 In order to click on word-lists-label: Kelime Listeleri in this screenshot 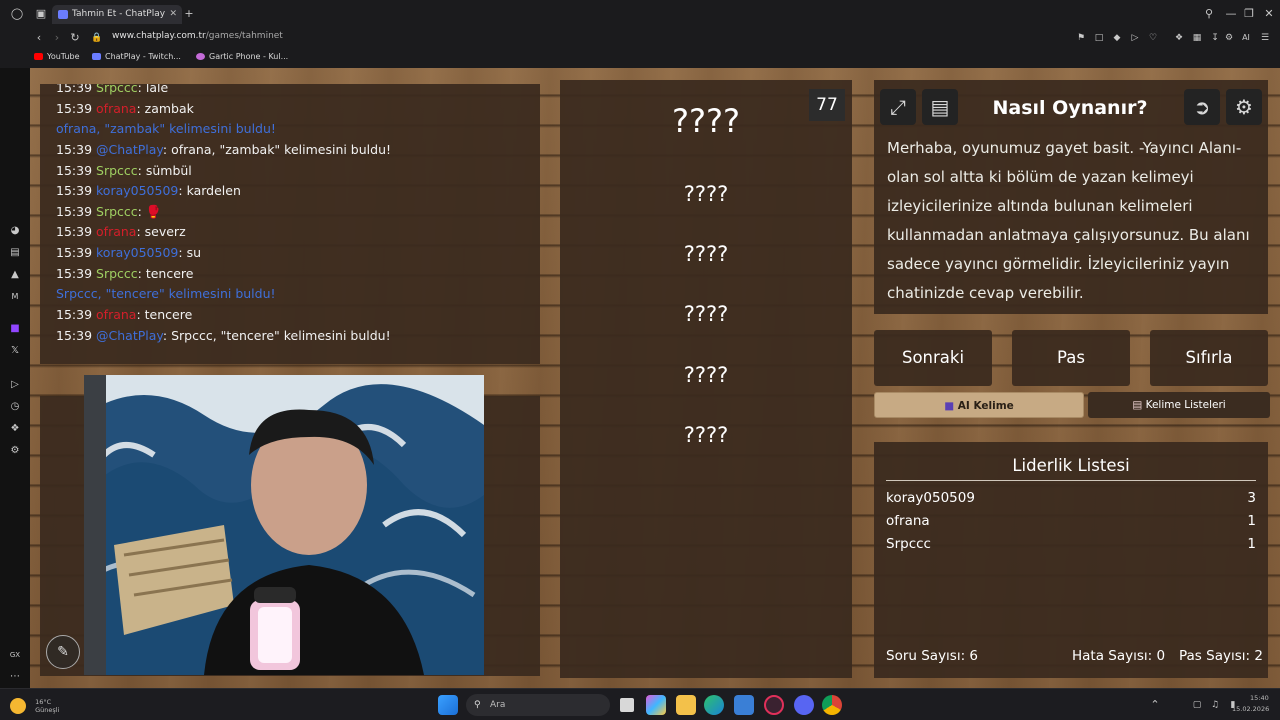, I will do `click(1185, 405)`.